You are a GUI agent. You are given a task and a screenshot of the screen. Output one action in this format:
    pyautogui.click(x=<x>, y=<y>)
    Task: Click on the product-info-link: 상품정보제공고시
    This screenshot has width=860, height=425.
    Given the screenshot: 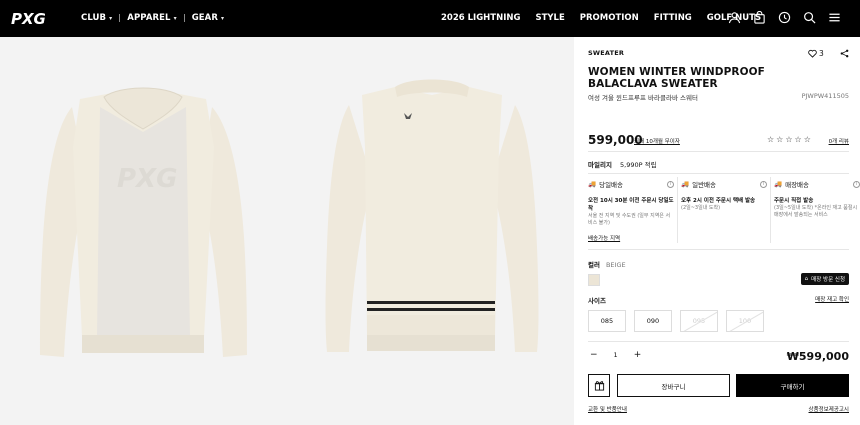 What is the action you would take?
    pyautogui.click(x=829, y=409)
    